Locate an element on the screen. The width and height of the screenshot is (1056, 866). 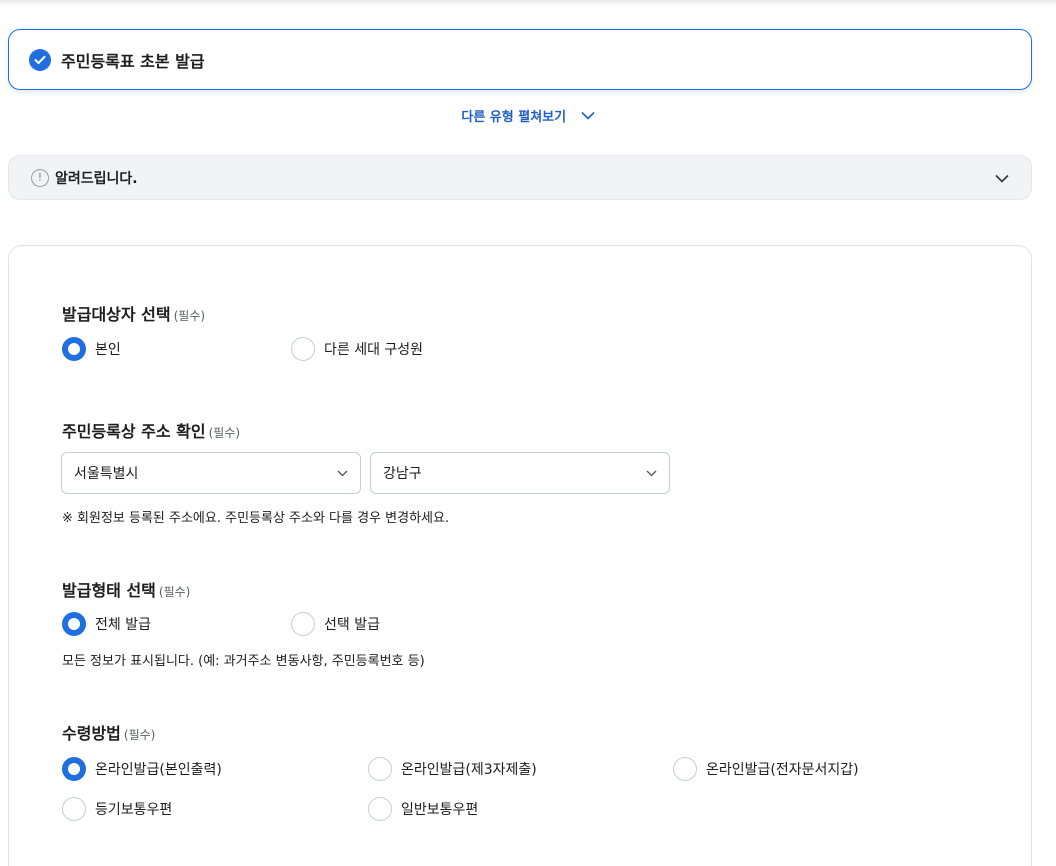
target-section-title: 발급대상자 선택 (필수) is located at coordinates (133, 313).